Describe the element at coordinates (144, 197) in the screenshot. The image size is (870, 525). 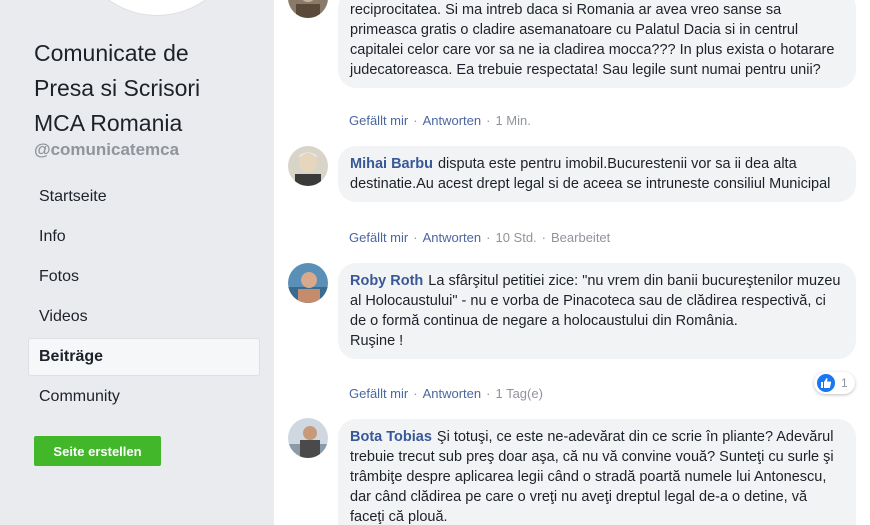
I see `nav-item-startseite: Startseite` at that location.